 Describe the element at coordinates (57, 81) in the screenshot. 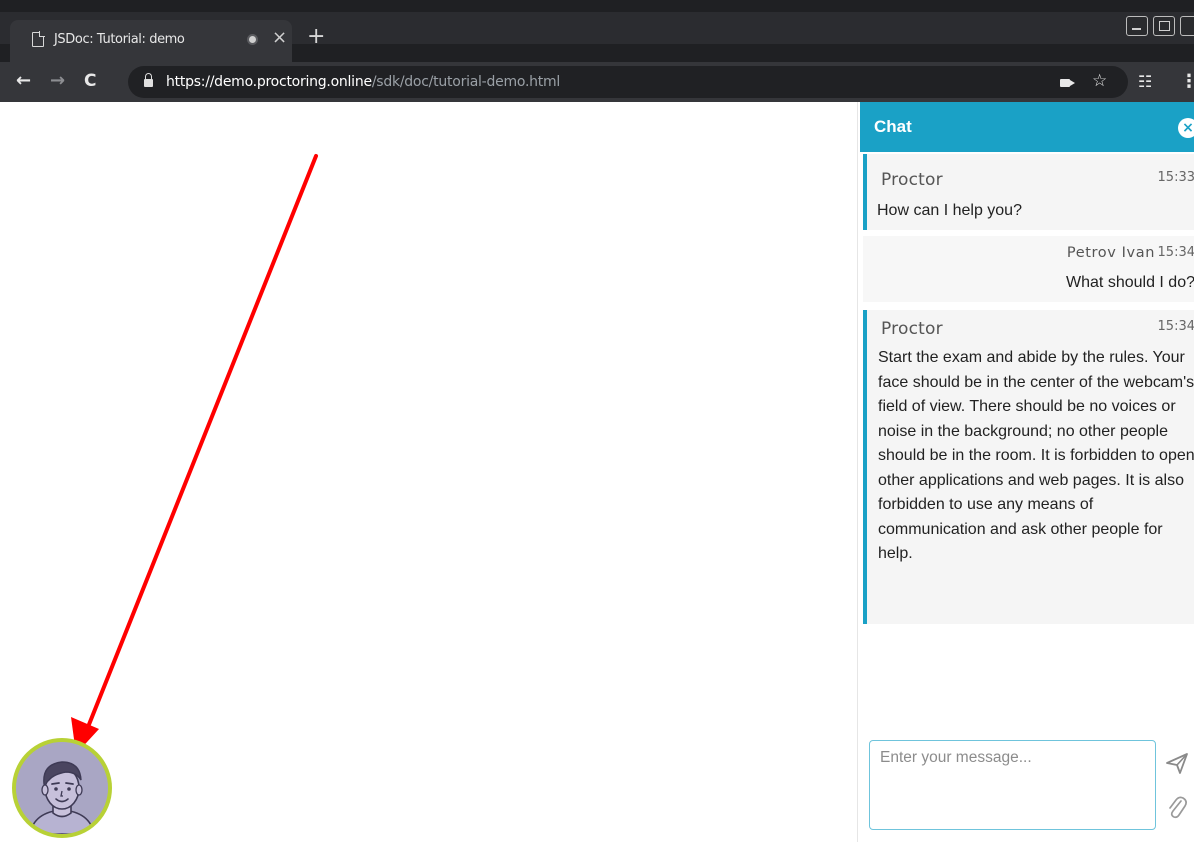

I see `forward-arrow-icon: →` at that location.